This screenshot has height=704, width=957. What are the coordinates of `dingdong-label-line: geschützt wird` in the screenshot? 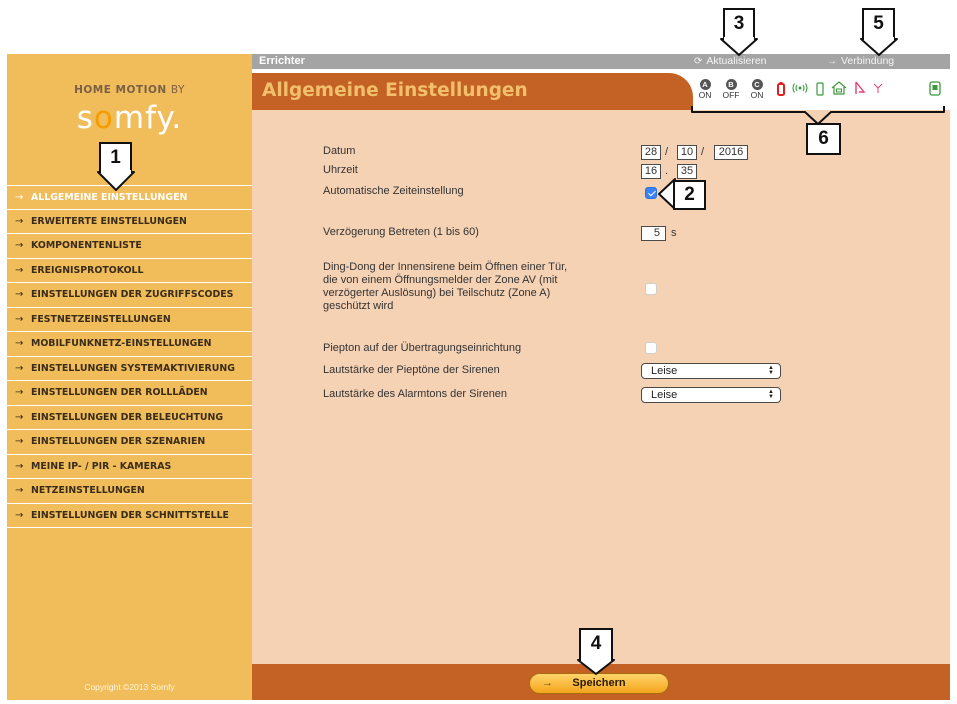 It's located at (358, 306).